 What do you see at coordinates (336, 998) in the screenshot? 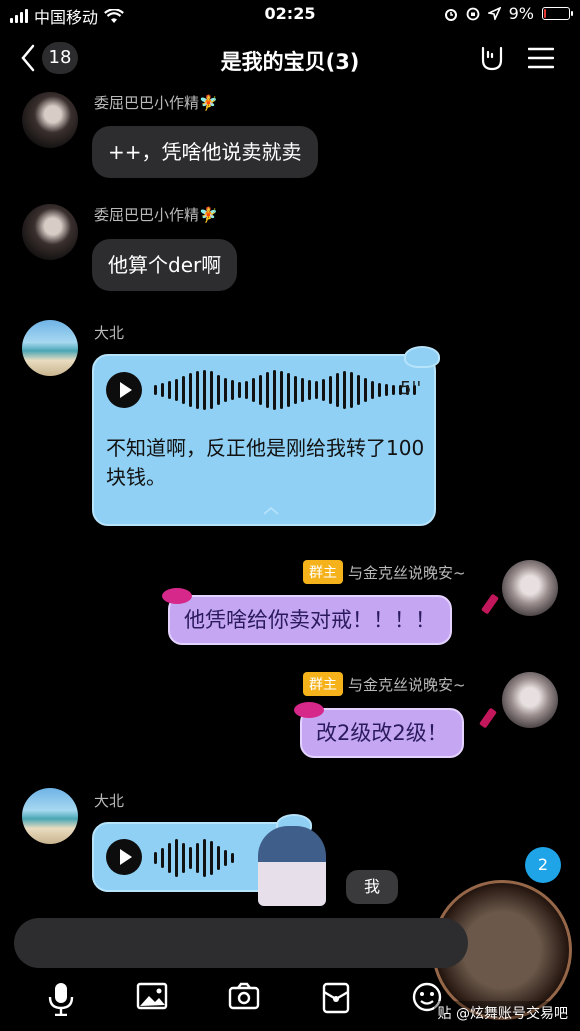
I see `red-packet-icon` at bounding box center [336, 998].